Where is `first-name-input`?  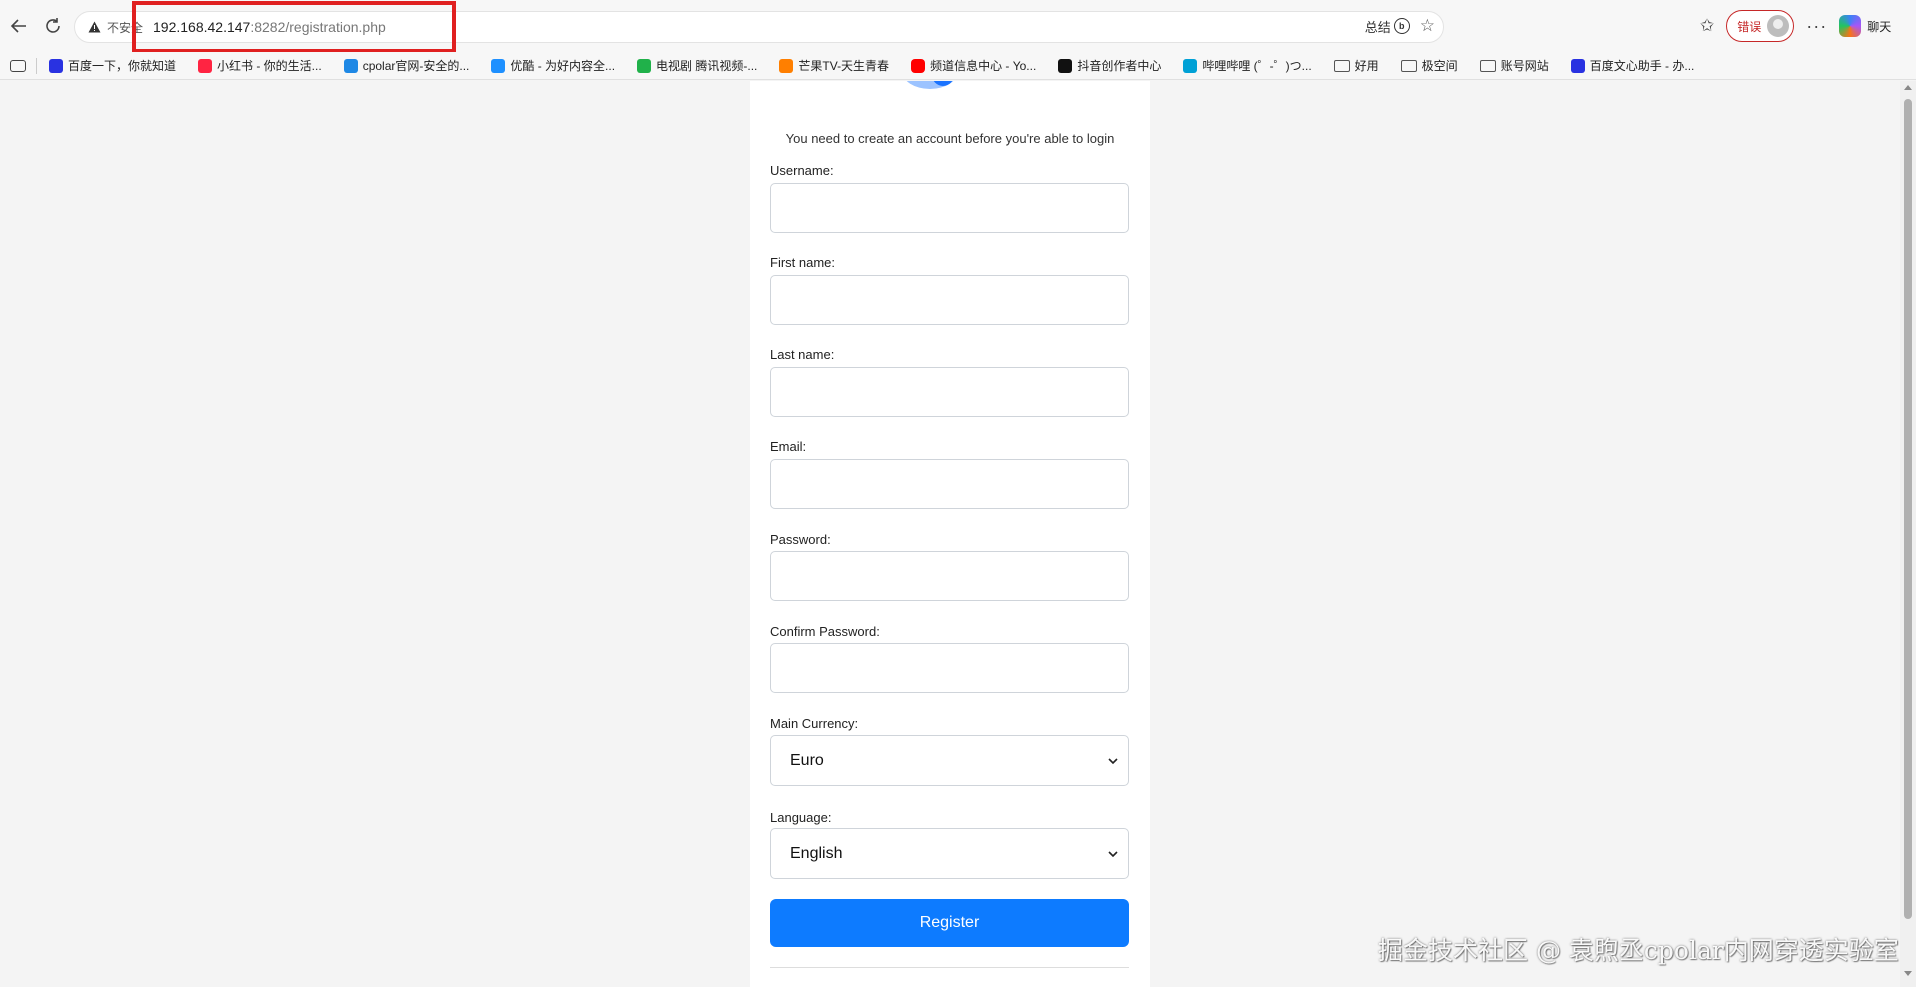
first-name-input is located at coordinates (949, 300).